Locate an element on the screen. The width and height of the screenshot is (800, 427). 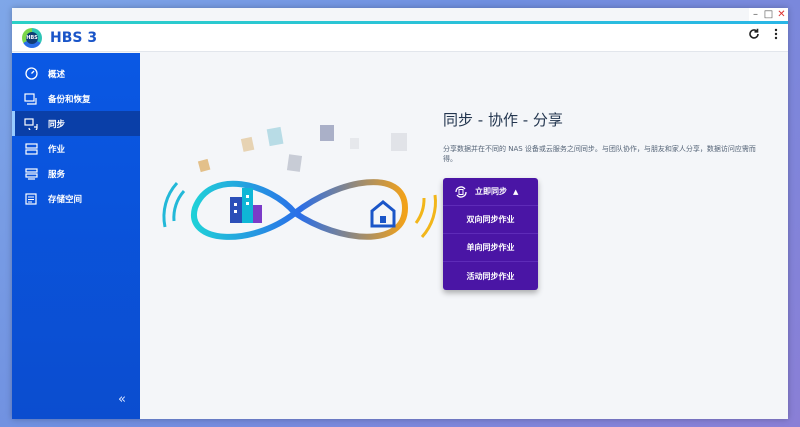
sidebar-item-label: 作业 is located at coordinates (57, 149).